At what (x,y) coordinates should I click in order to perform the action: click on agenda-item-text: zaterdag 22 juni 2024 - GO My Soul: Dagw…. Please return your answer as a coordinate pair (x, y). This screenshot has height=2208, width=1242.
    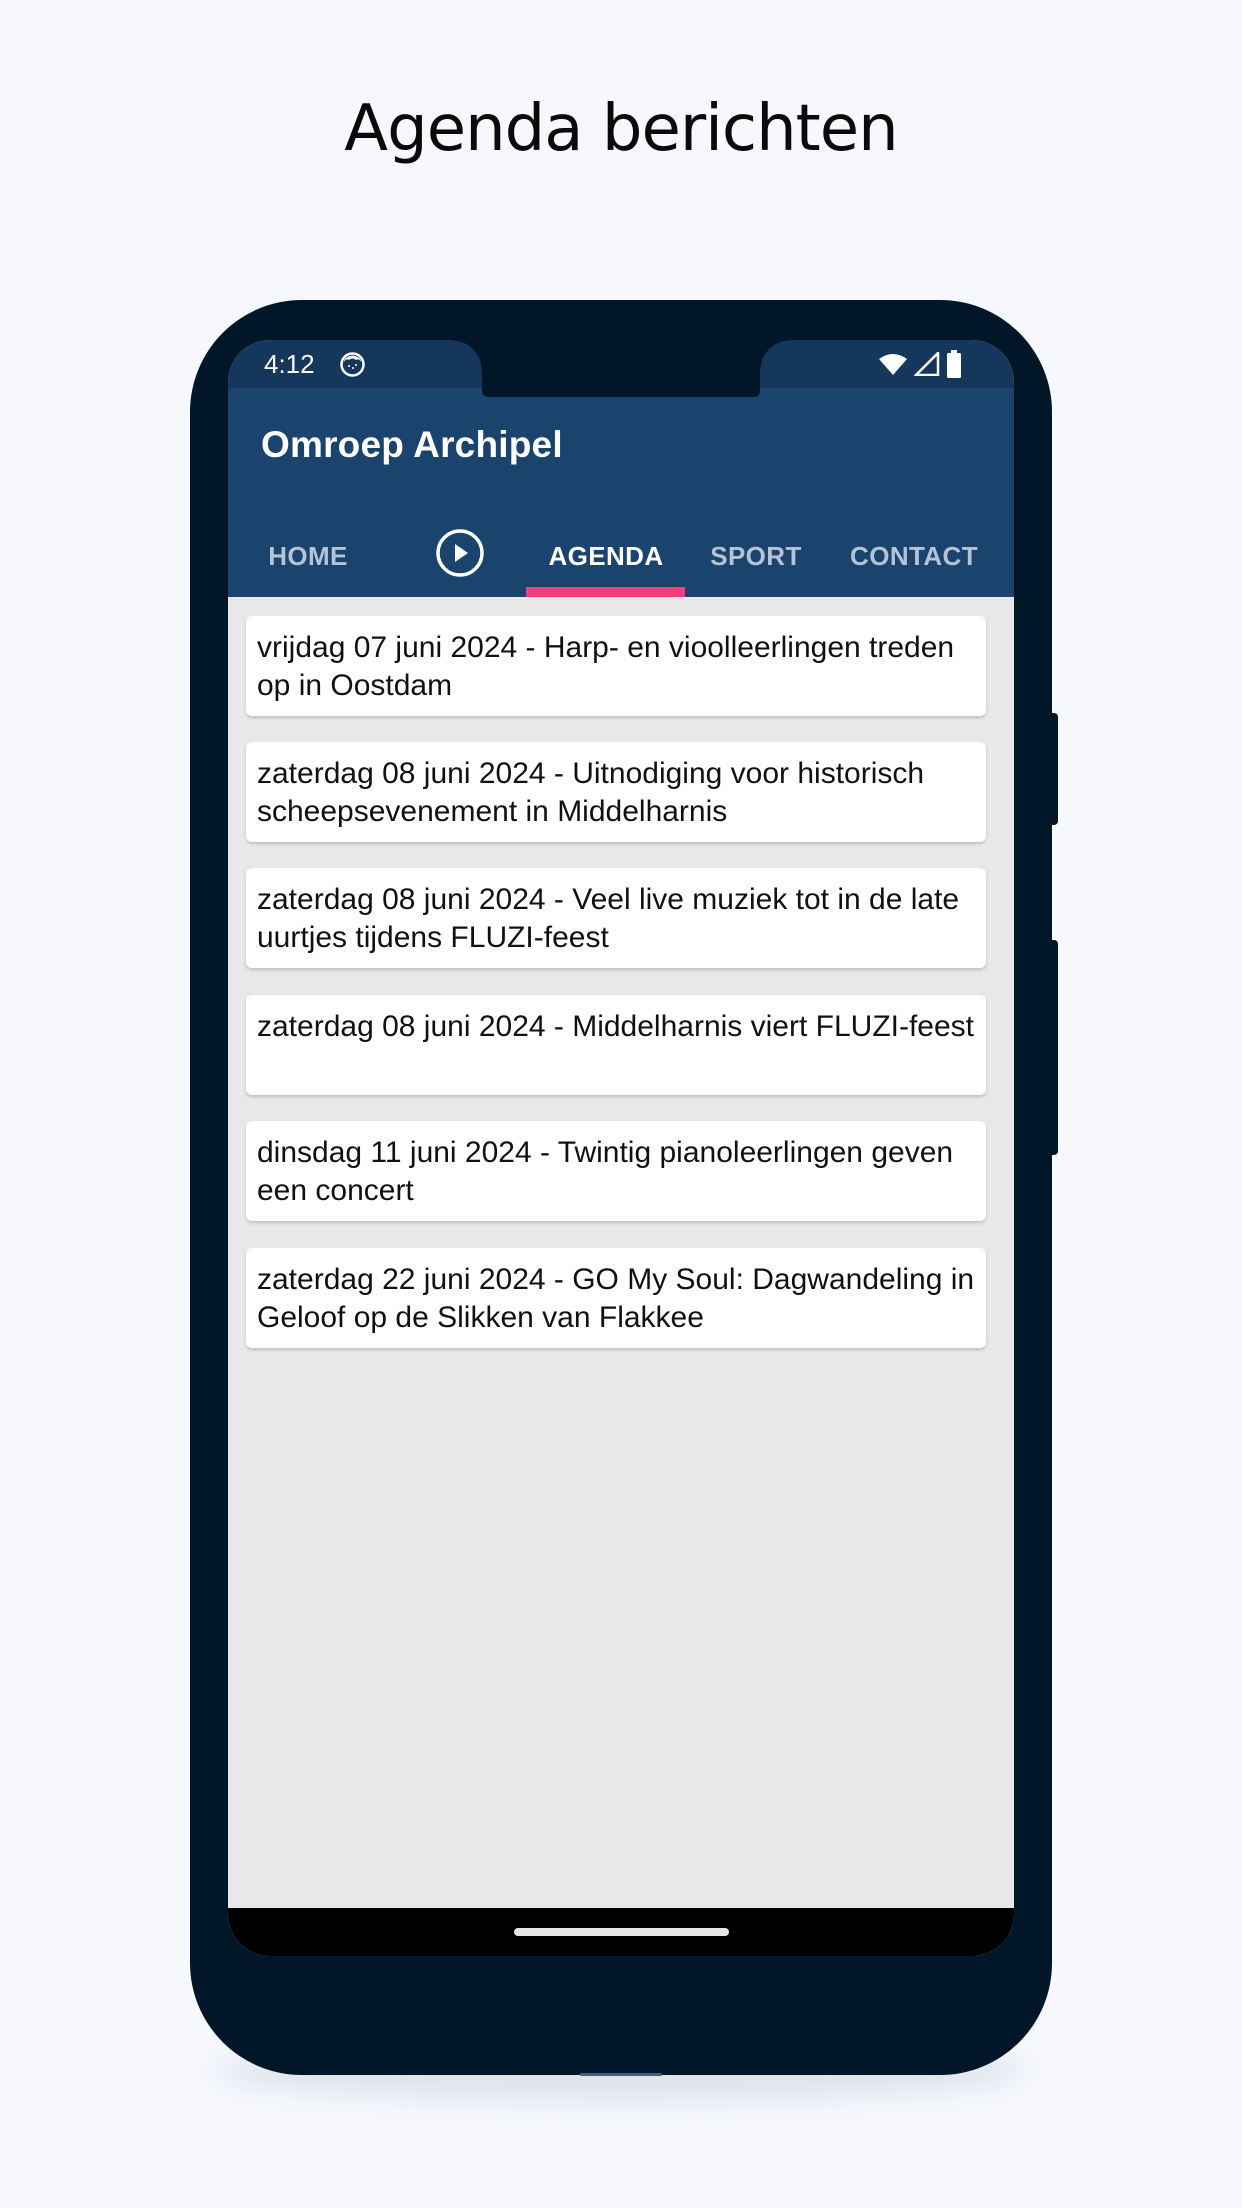
    Looking at the image, I should click on (616, 1298).